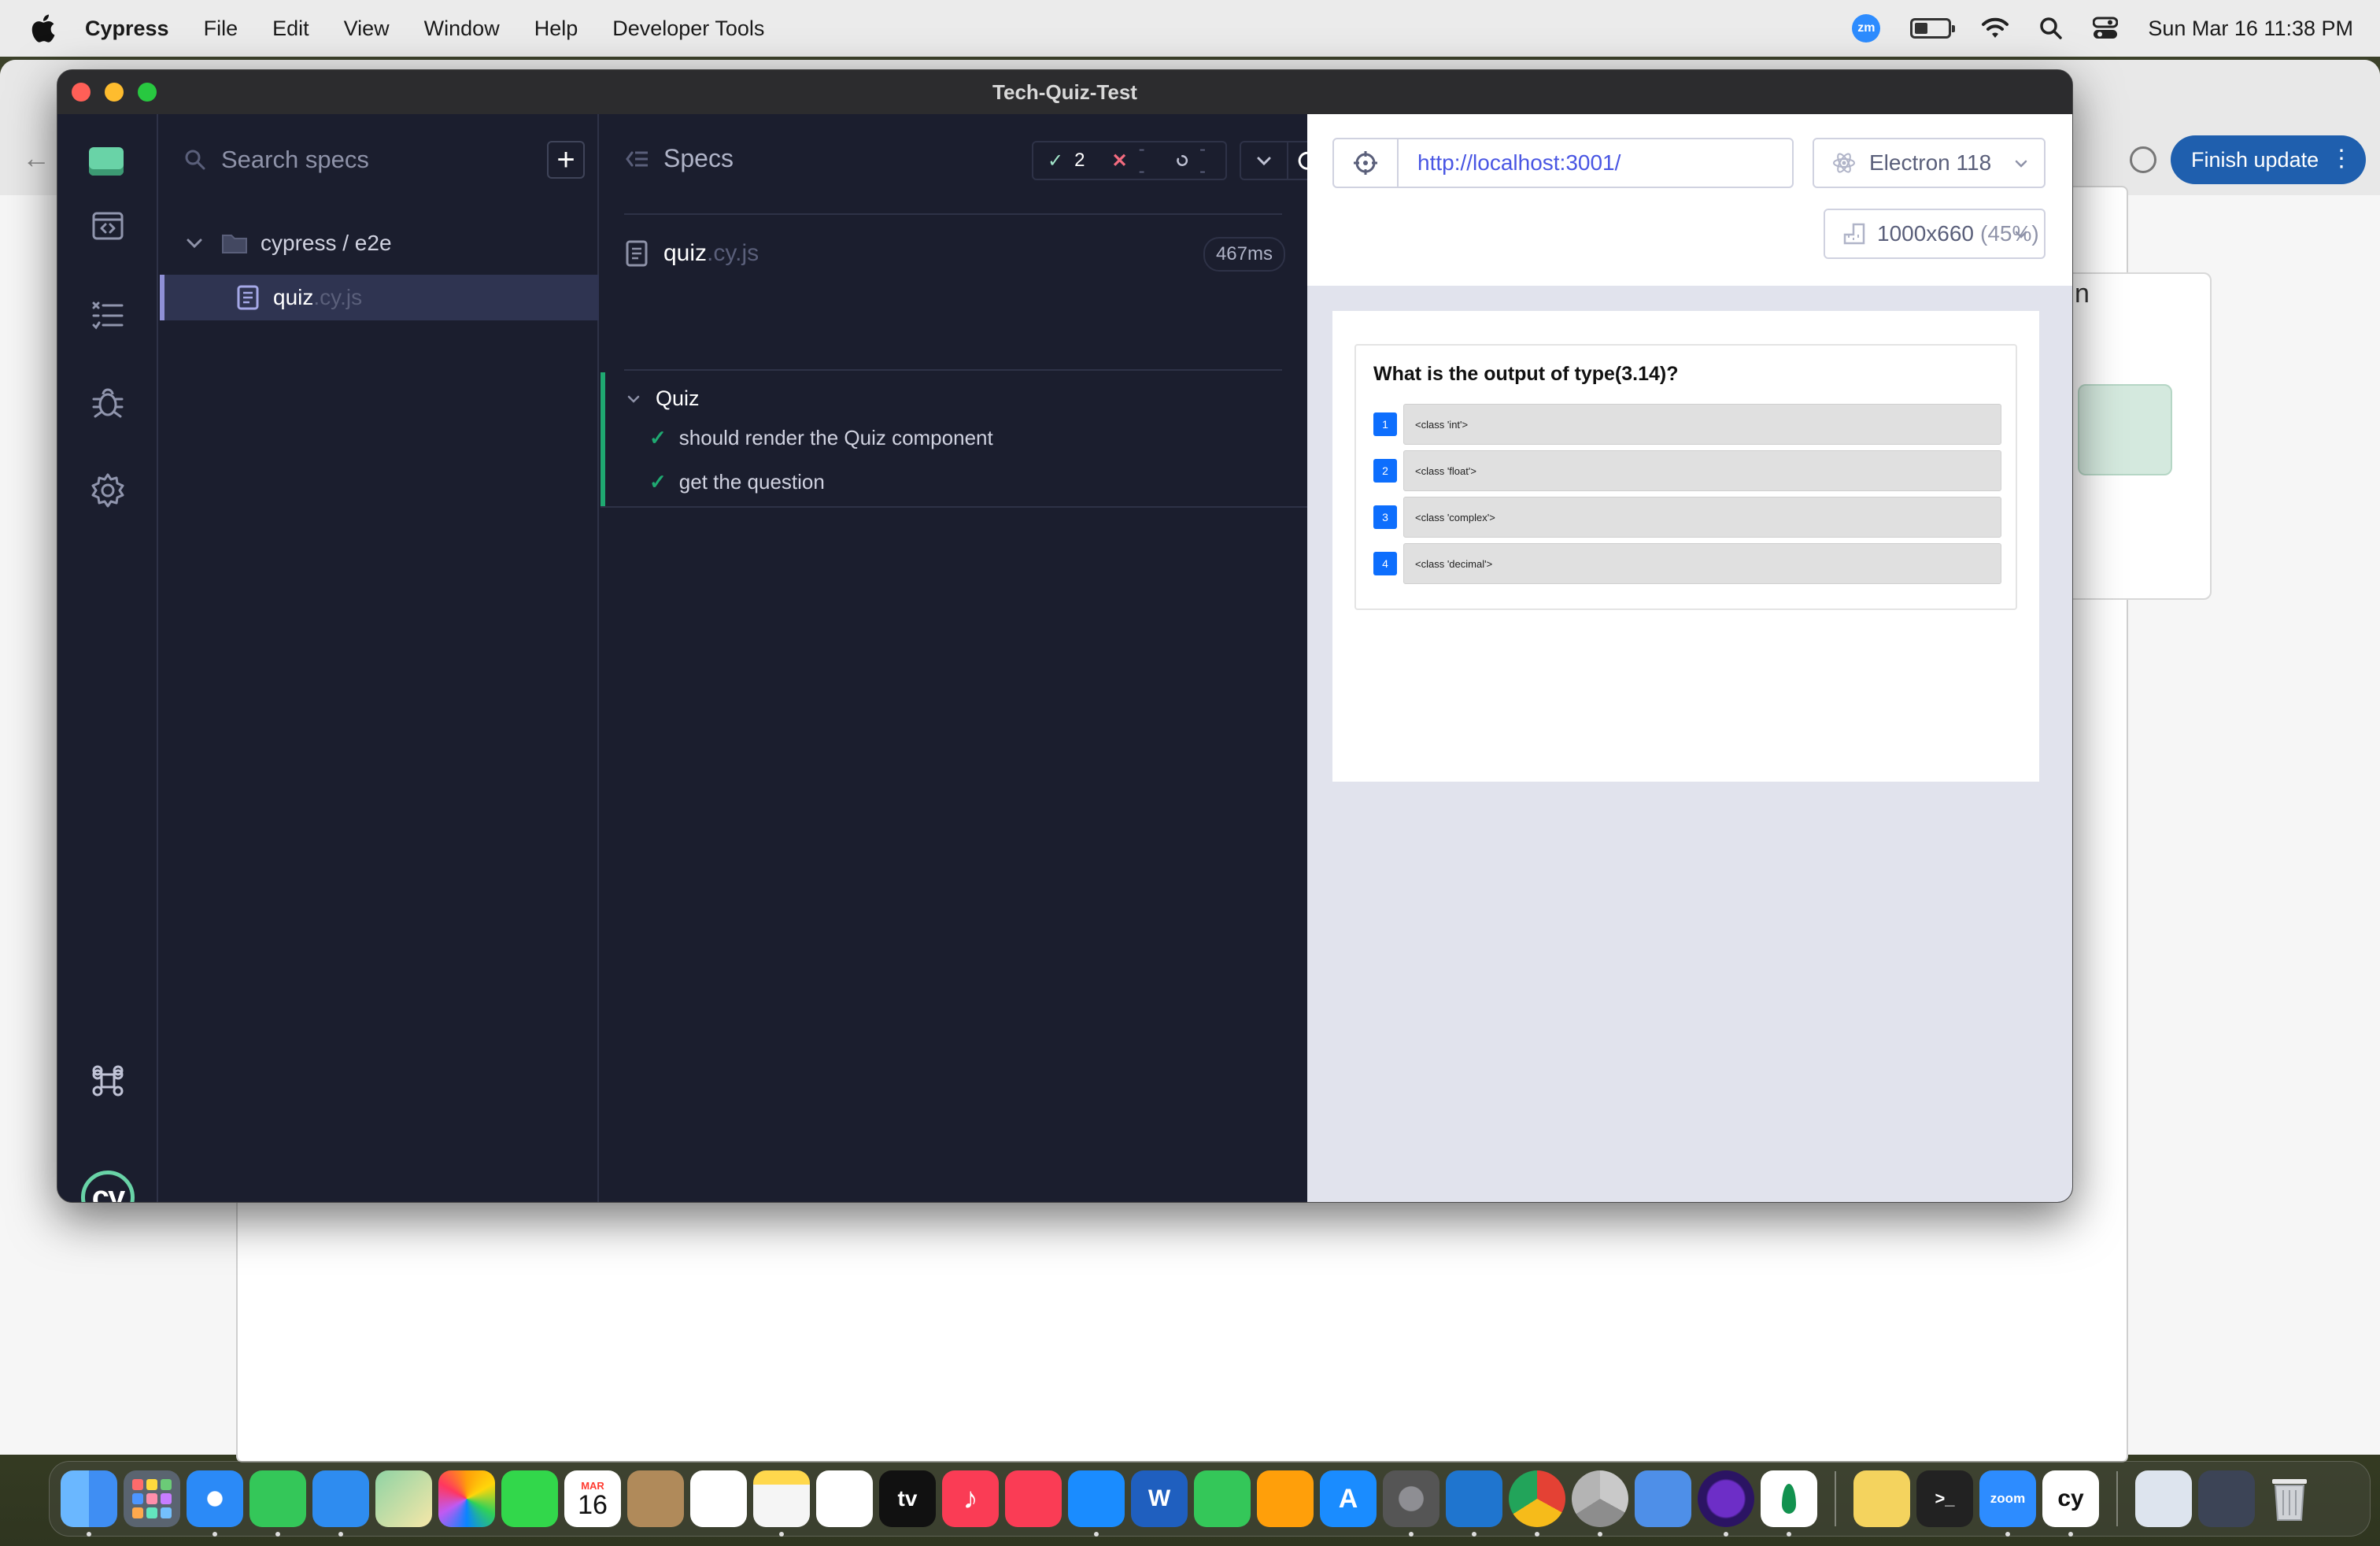 The height and width of the screenshot is (1546, 2380). Describe the element at coordinates (340, 1503) in the screenshot. I see `mail-icon` at that location.